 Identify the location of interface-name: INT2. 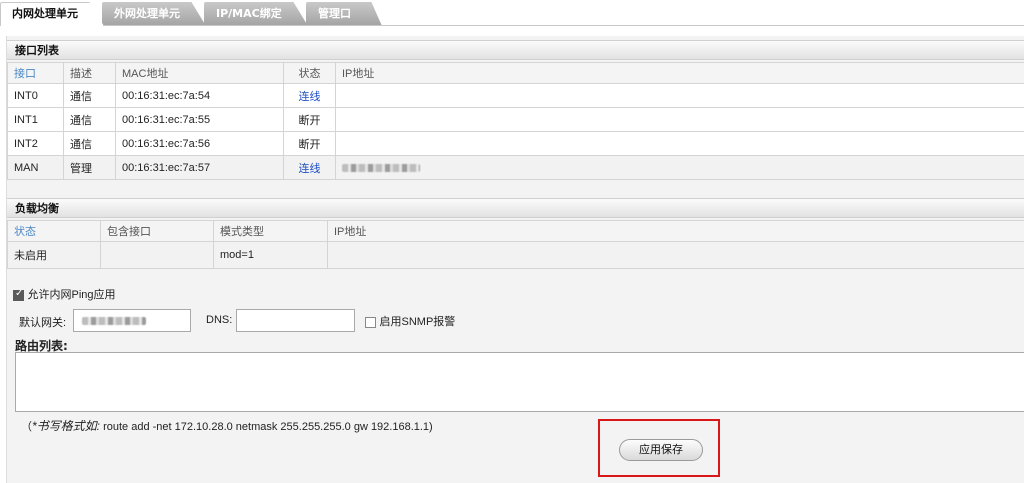
(35, 143).